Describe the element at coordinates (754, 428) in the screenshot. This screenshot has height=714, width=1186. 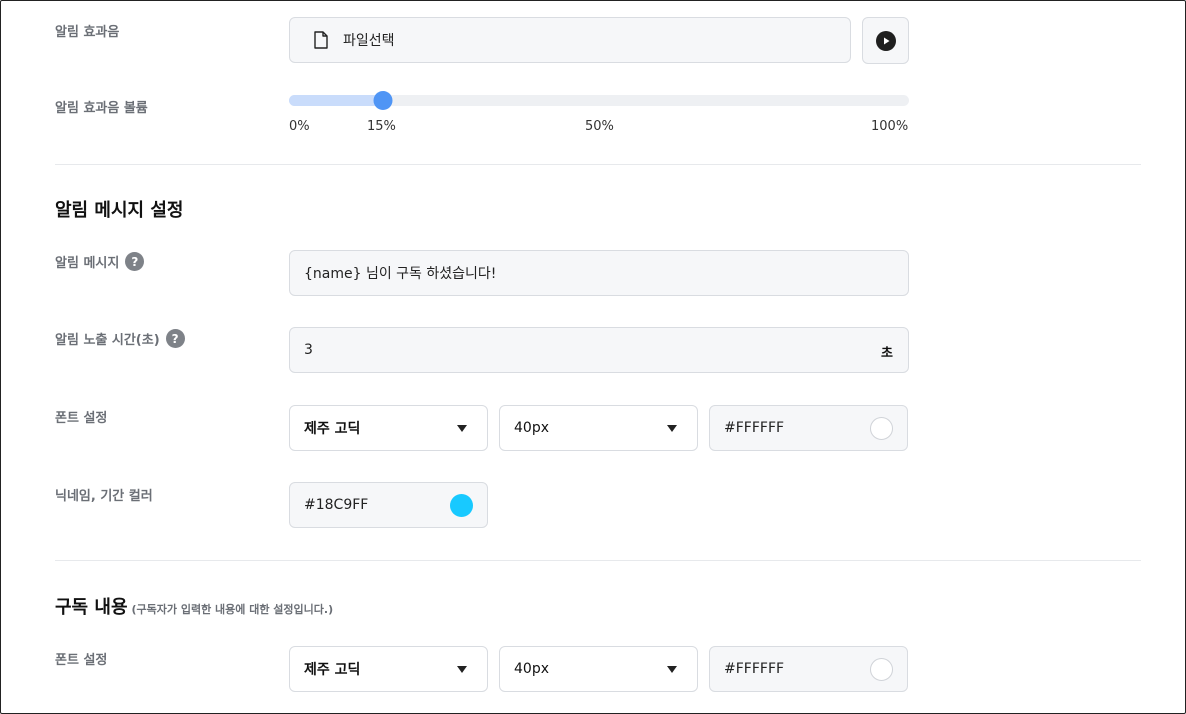
I see `font-color-value: #FFFFFF` at that location.